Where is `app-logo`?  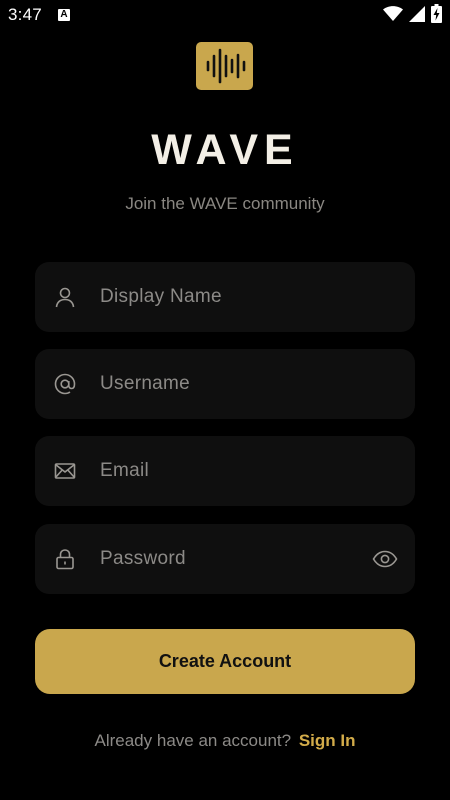 app-logo is located at coordinates (224, 66).